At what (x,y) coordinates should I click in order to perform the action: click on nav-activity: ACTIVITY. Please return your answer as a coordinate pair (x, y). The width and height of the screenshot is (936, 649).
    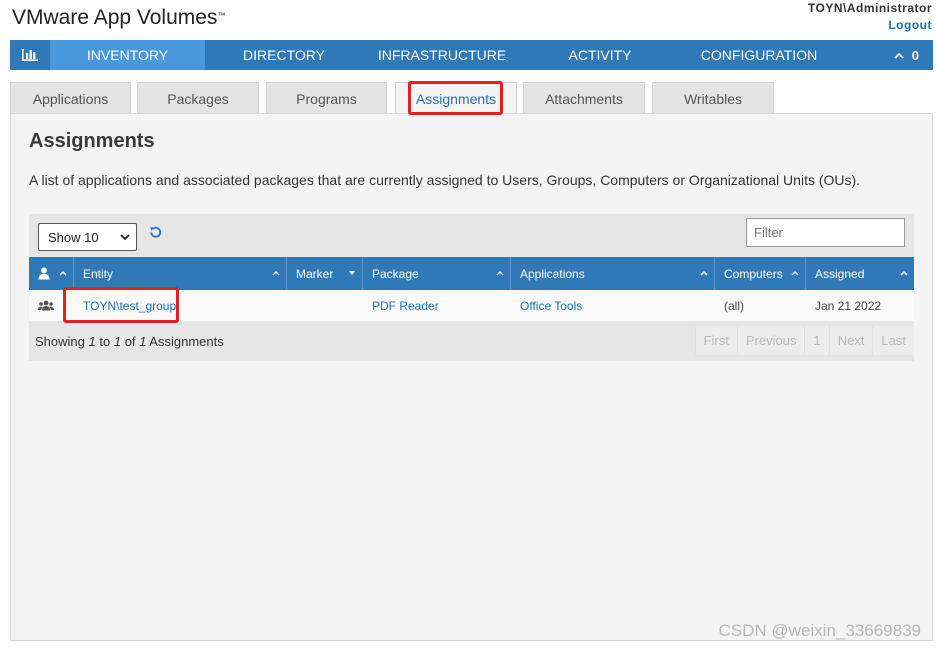
    Looking at the image, I should click on (600, 55).